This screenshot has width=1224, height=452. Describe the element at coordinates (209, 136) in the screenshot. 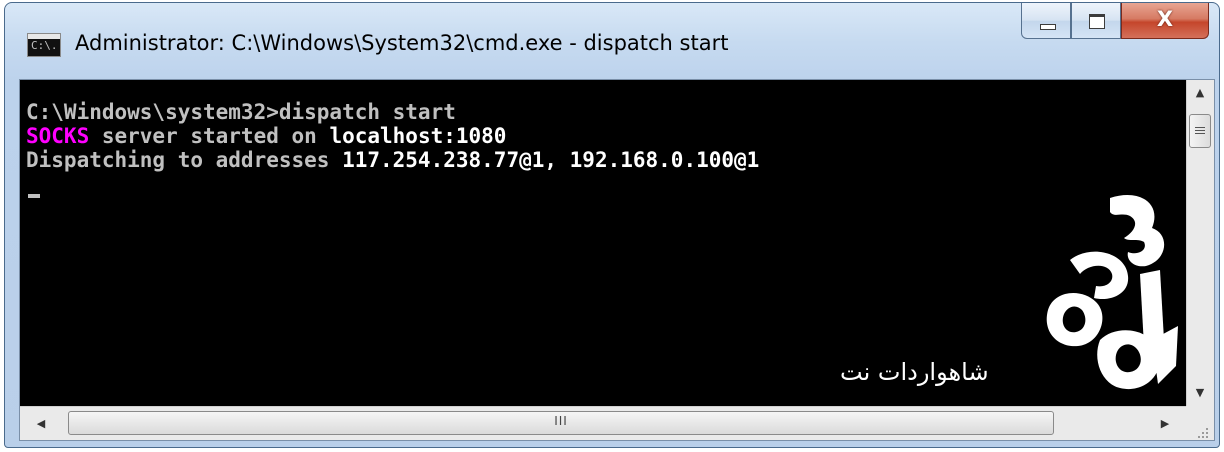

I see `server-started-text: server started on` at that location.